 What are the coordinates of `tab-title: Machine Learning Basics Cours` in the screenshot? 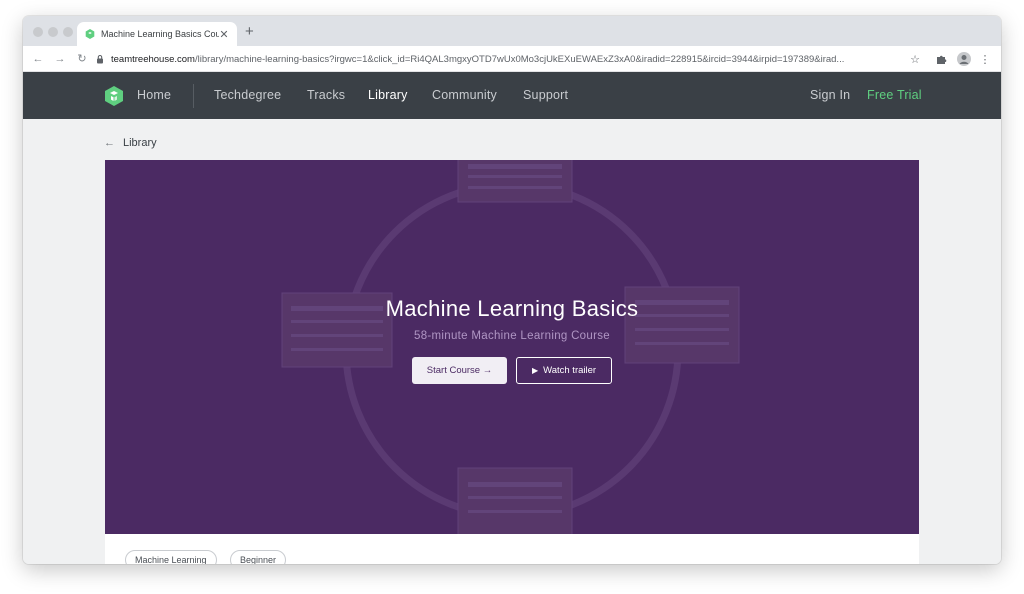 It's located at (160, 34).